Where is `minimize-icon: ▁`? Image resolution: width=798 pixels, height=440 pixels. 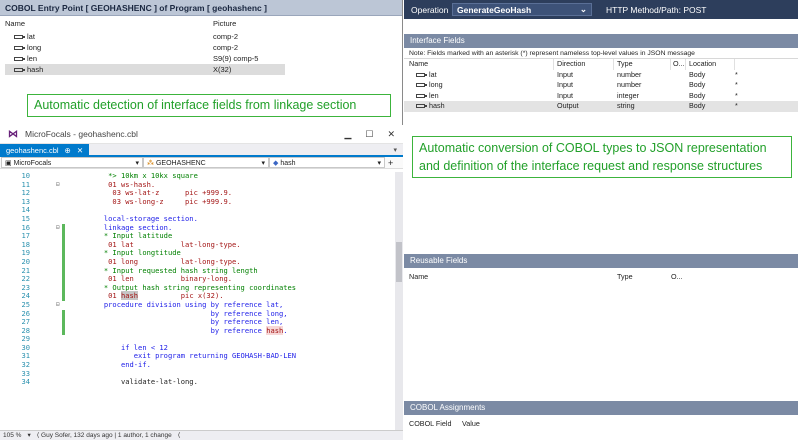 minimize-icon: ▁ is located at coordinates (347, 134).